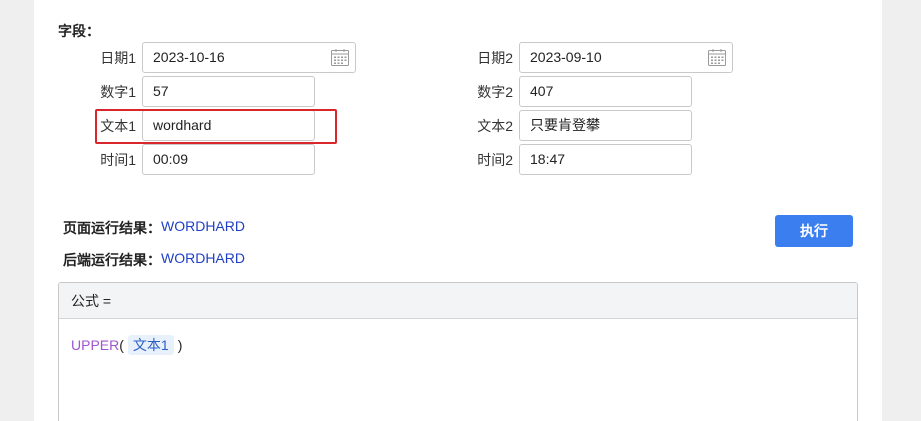 The width and height of the screenshot is (921, 421). What do you see at coordinates (118, 92) in the screenshot?
I see `number1-label: 数字1` at bounding box center [118, 92].